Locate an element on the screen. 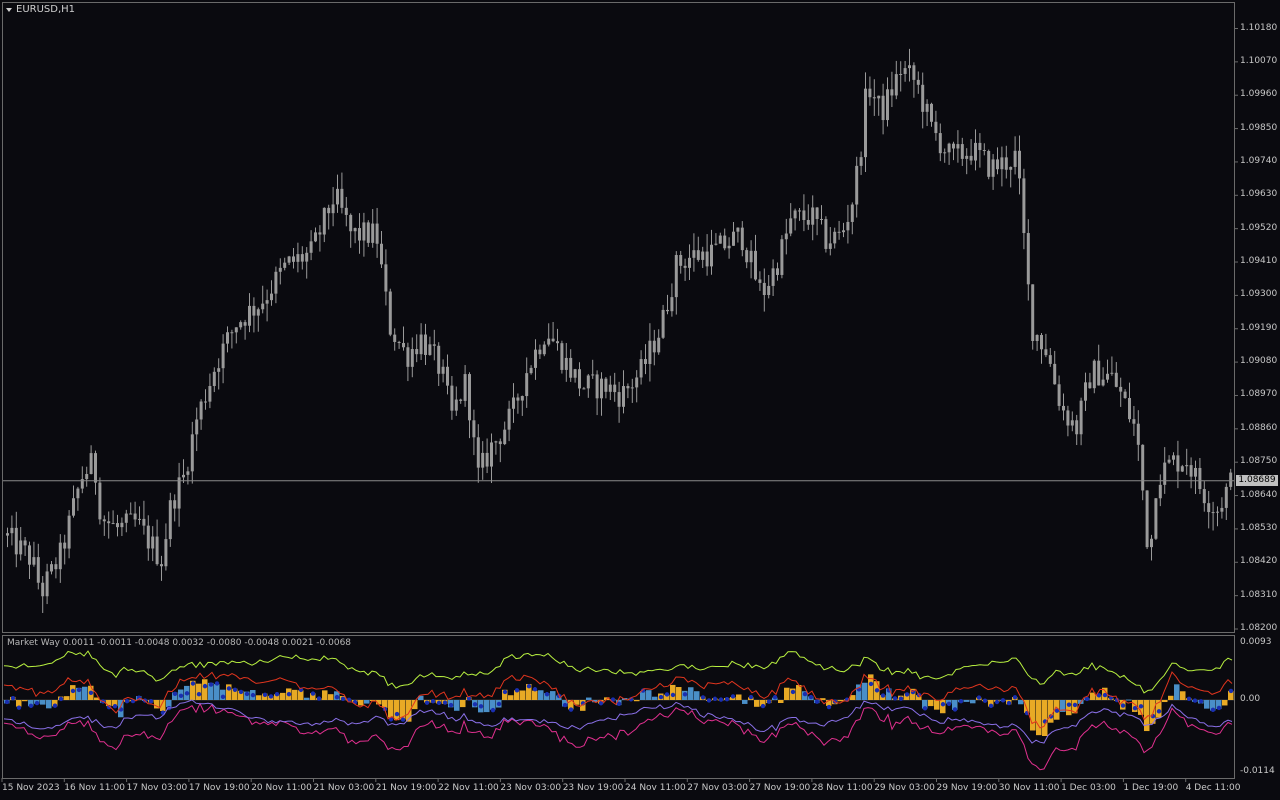  time-tick-label: 20 Nov 11:00 is located at coordinates (281, 788).